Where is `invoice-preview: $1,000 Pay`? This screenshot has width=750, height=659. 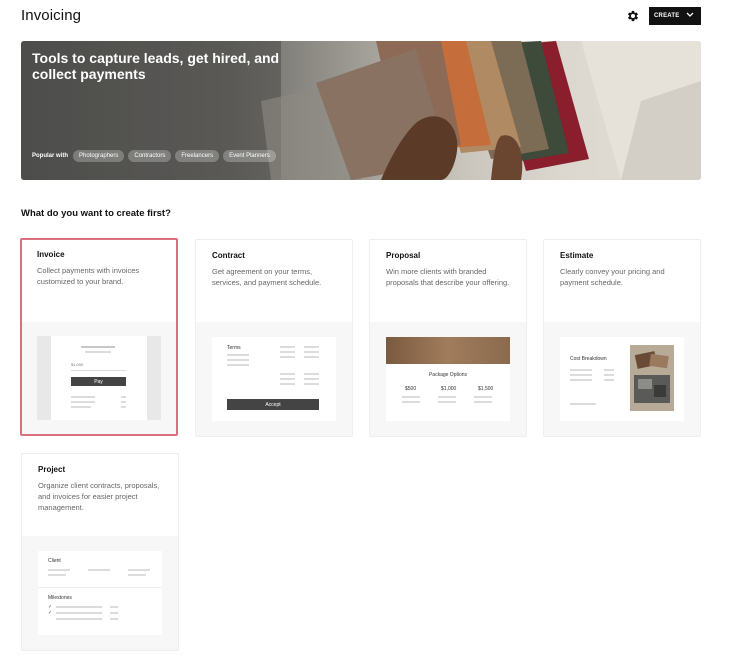 invoice-preview: $1,000 Pay is located at coordinates (99, 378).